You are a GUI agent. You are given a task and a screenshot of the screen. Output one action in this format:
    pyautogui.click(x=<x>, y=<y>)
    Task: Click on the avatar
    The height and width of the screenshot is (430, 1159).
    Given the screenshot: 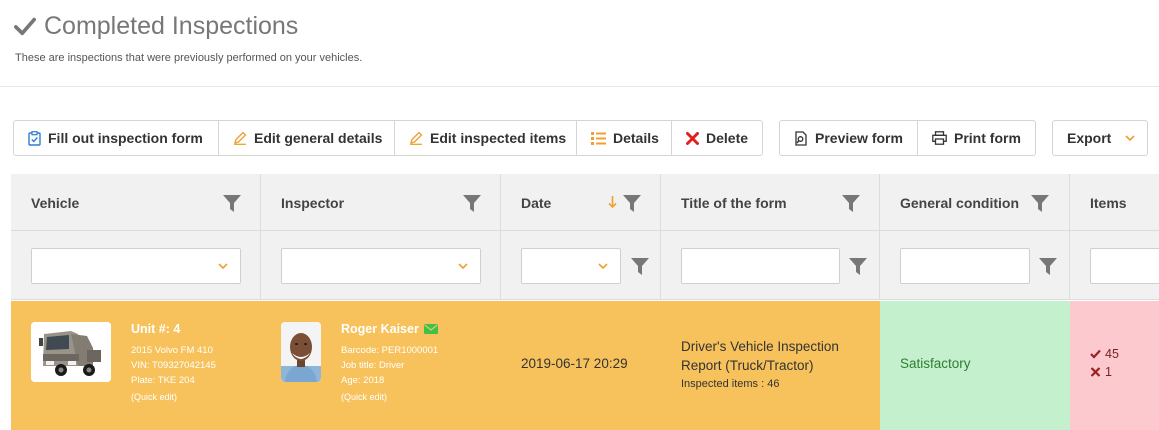 What is the action you would take?
    pyautogui.click(x=301, y=352)
    